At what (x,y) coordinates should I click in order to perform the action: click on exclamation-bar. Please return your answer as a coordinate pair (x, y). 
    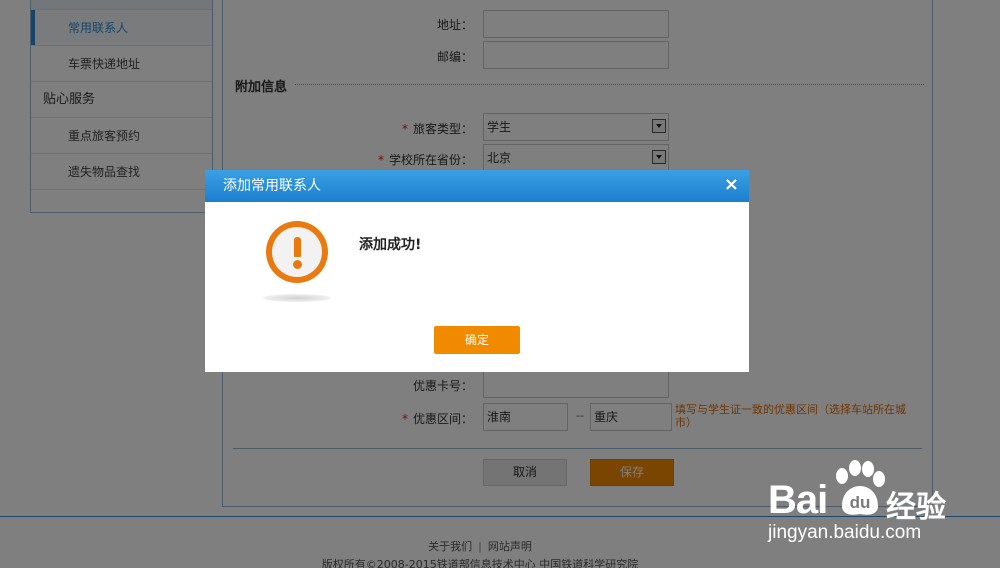
    Looking at the image, I should click on (297, 247).